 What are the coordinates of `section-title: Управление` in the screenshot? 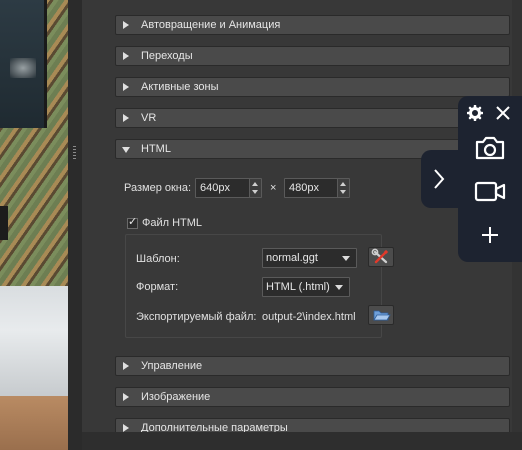 It's located at (172, 366).